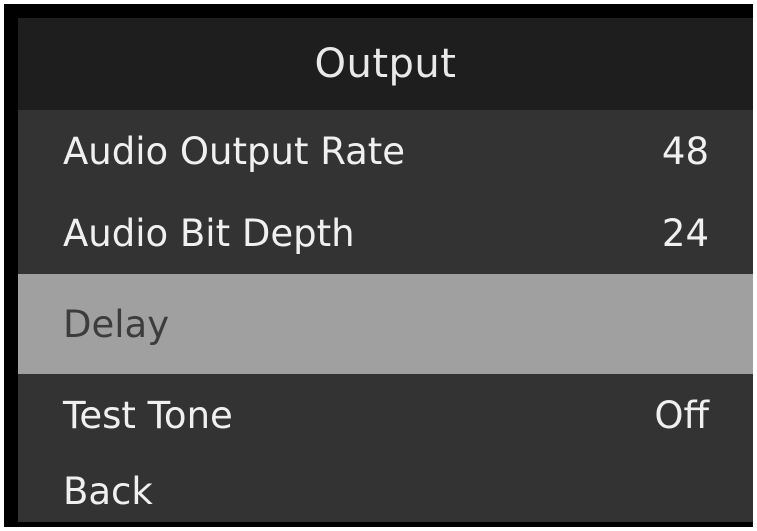 The width and height of the screenshot is (757, 531). What do you see at coordinates (148, 415) in the screenshot?
I see `menu-item-label: Test Tone` at bounding box center [148, 415].